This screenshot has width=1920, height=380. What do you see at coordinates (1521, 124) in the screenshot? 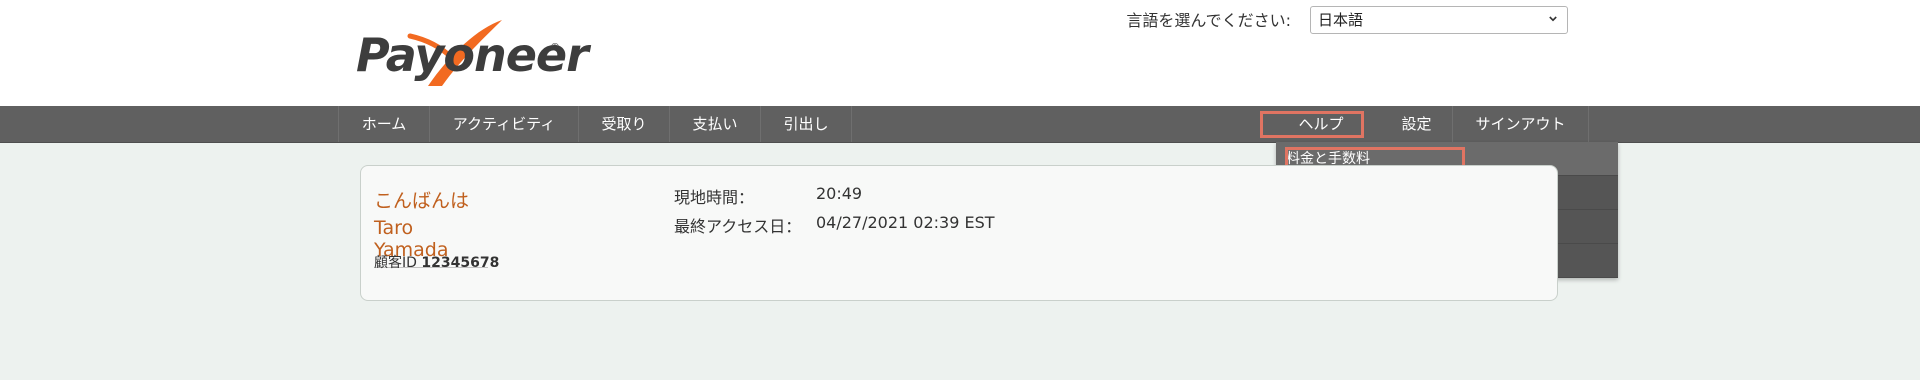
I see `nav-signout: サインアウト` at bounding box center [1521, 124].